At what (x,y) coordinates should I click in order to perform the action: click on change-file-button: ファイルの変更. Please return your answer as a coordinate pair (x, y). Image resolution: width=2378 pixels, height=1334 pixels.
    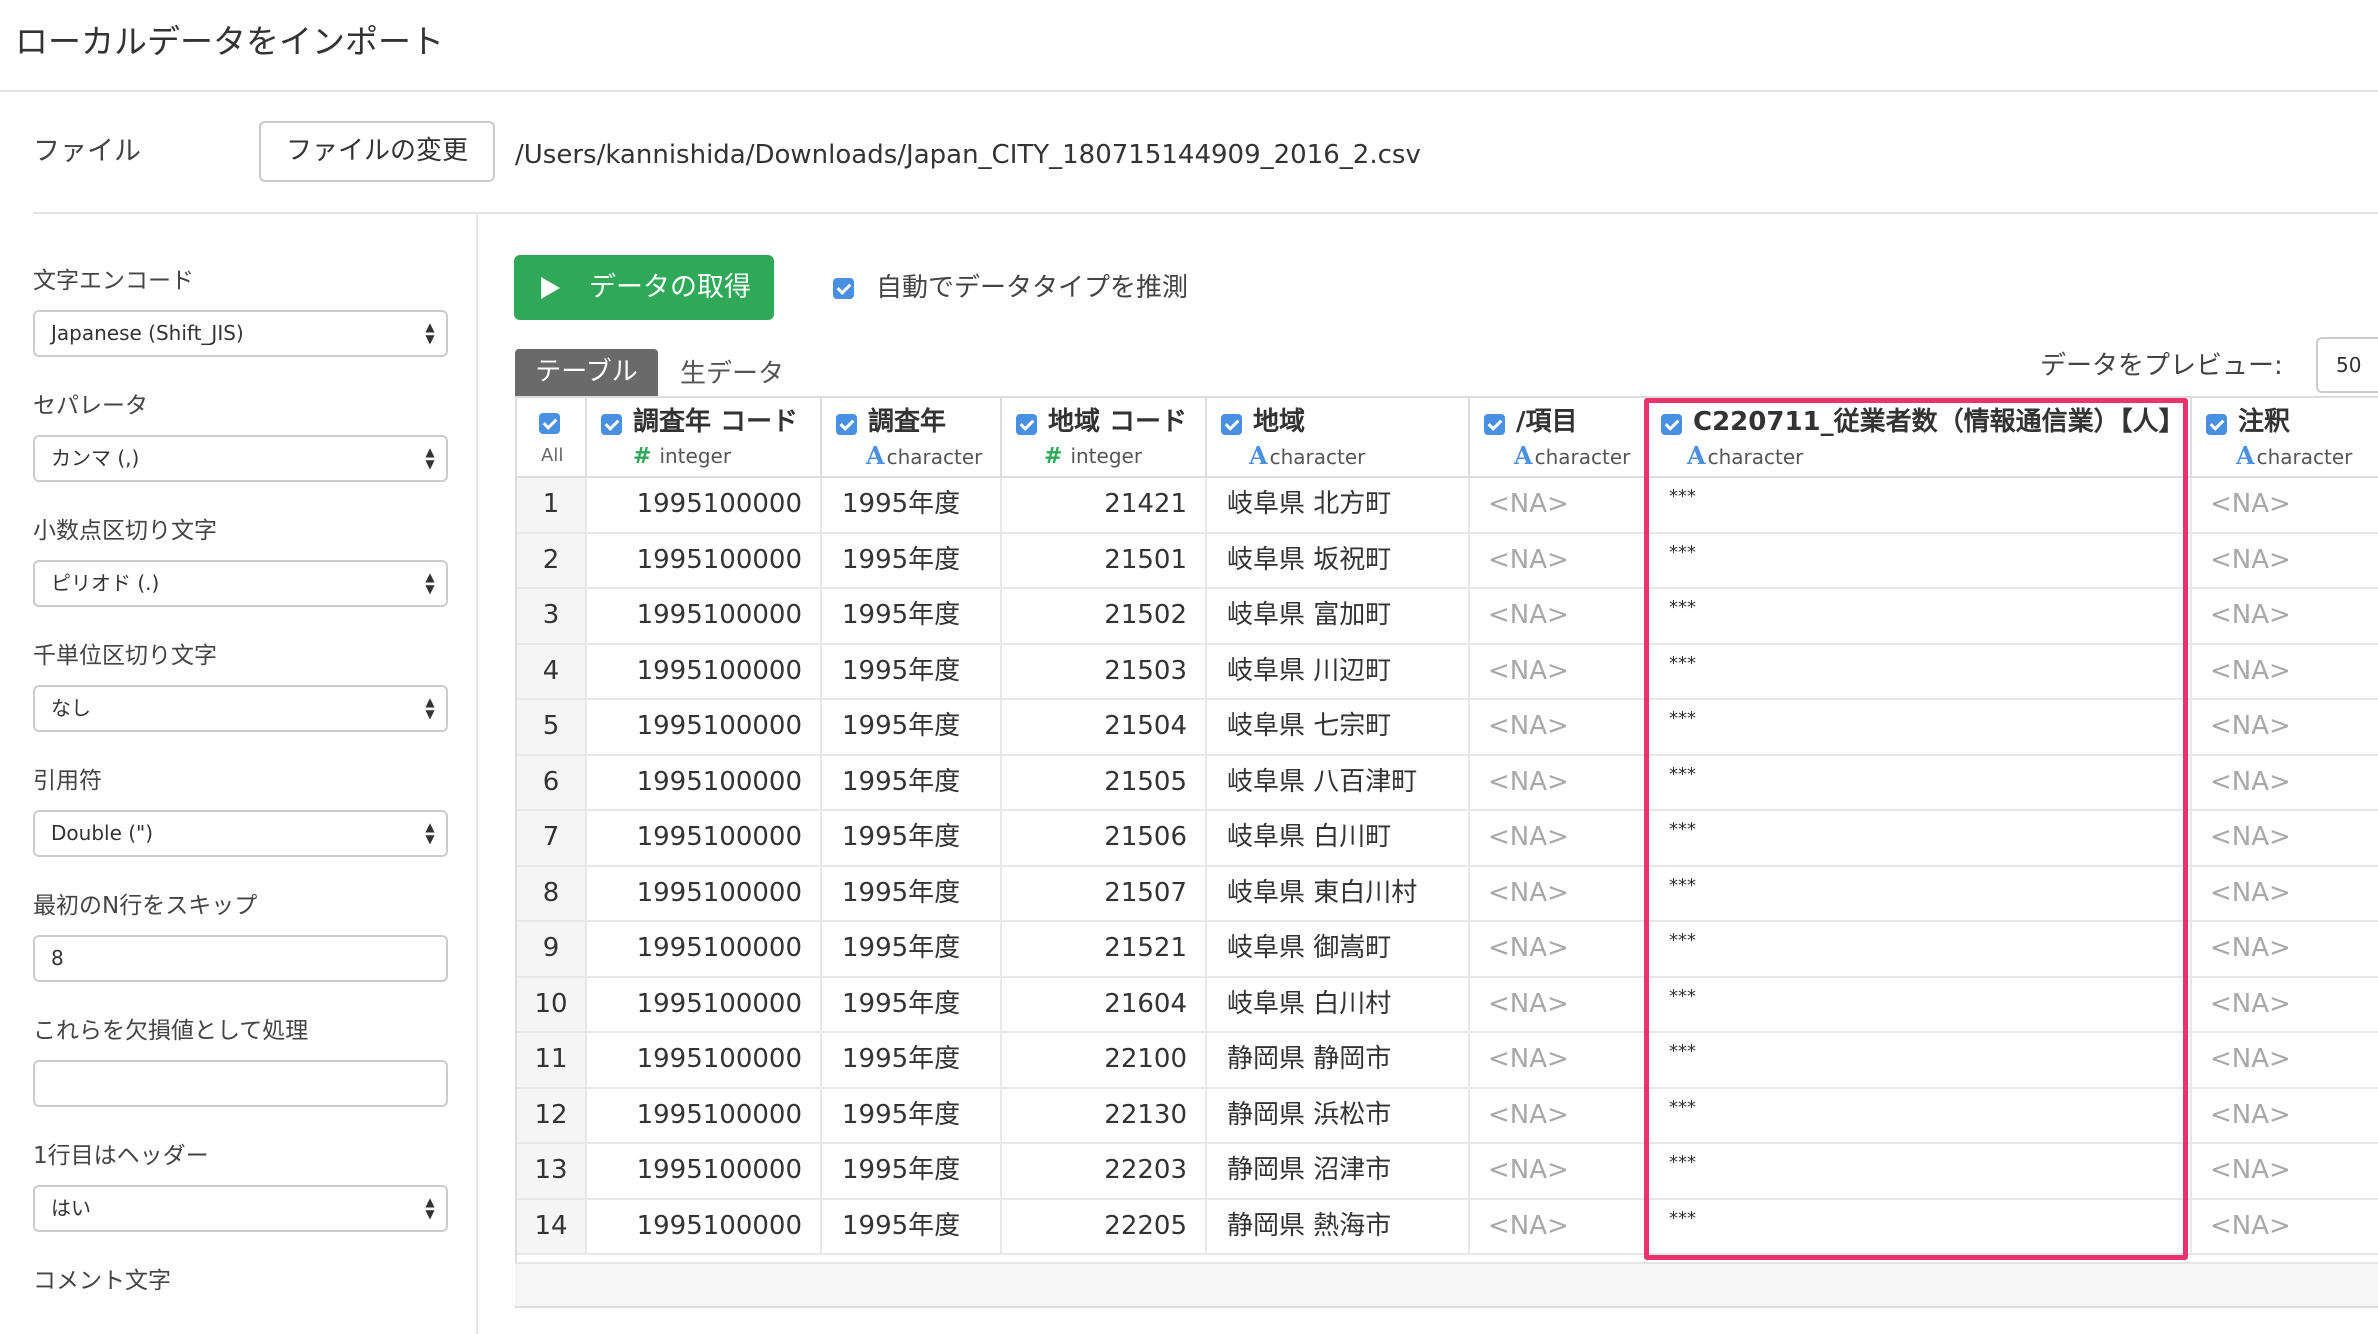
    Looking at the image, I should click on (377, 151).